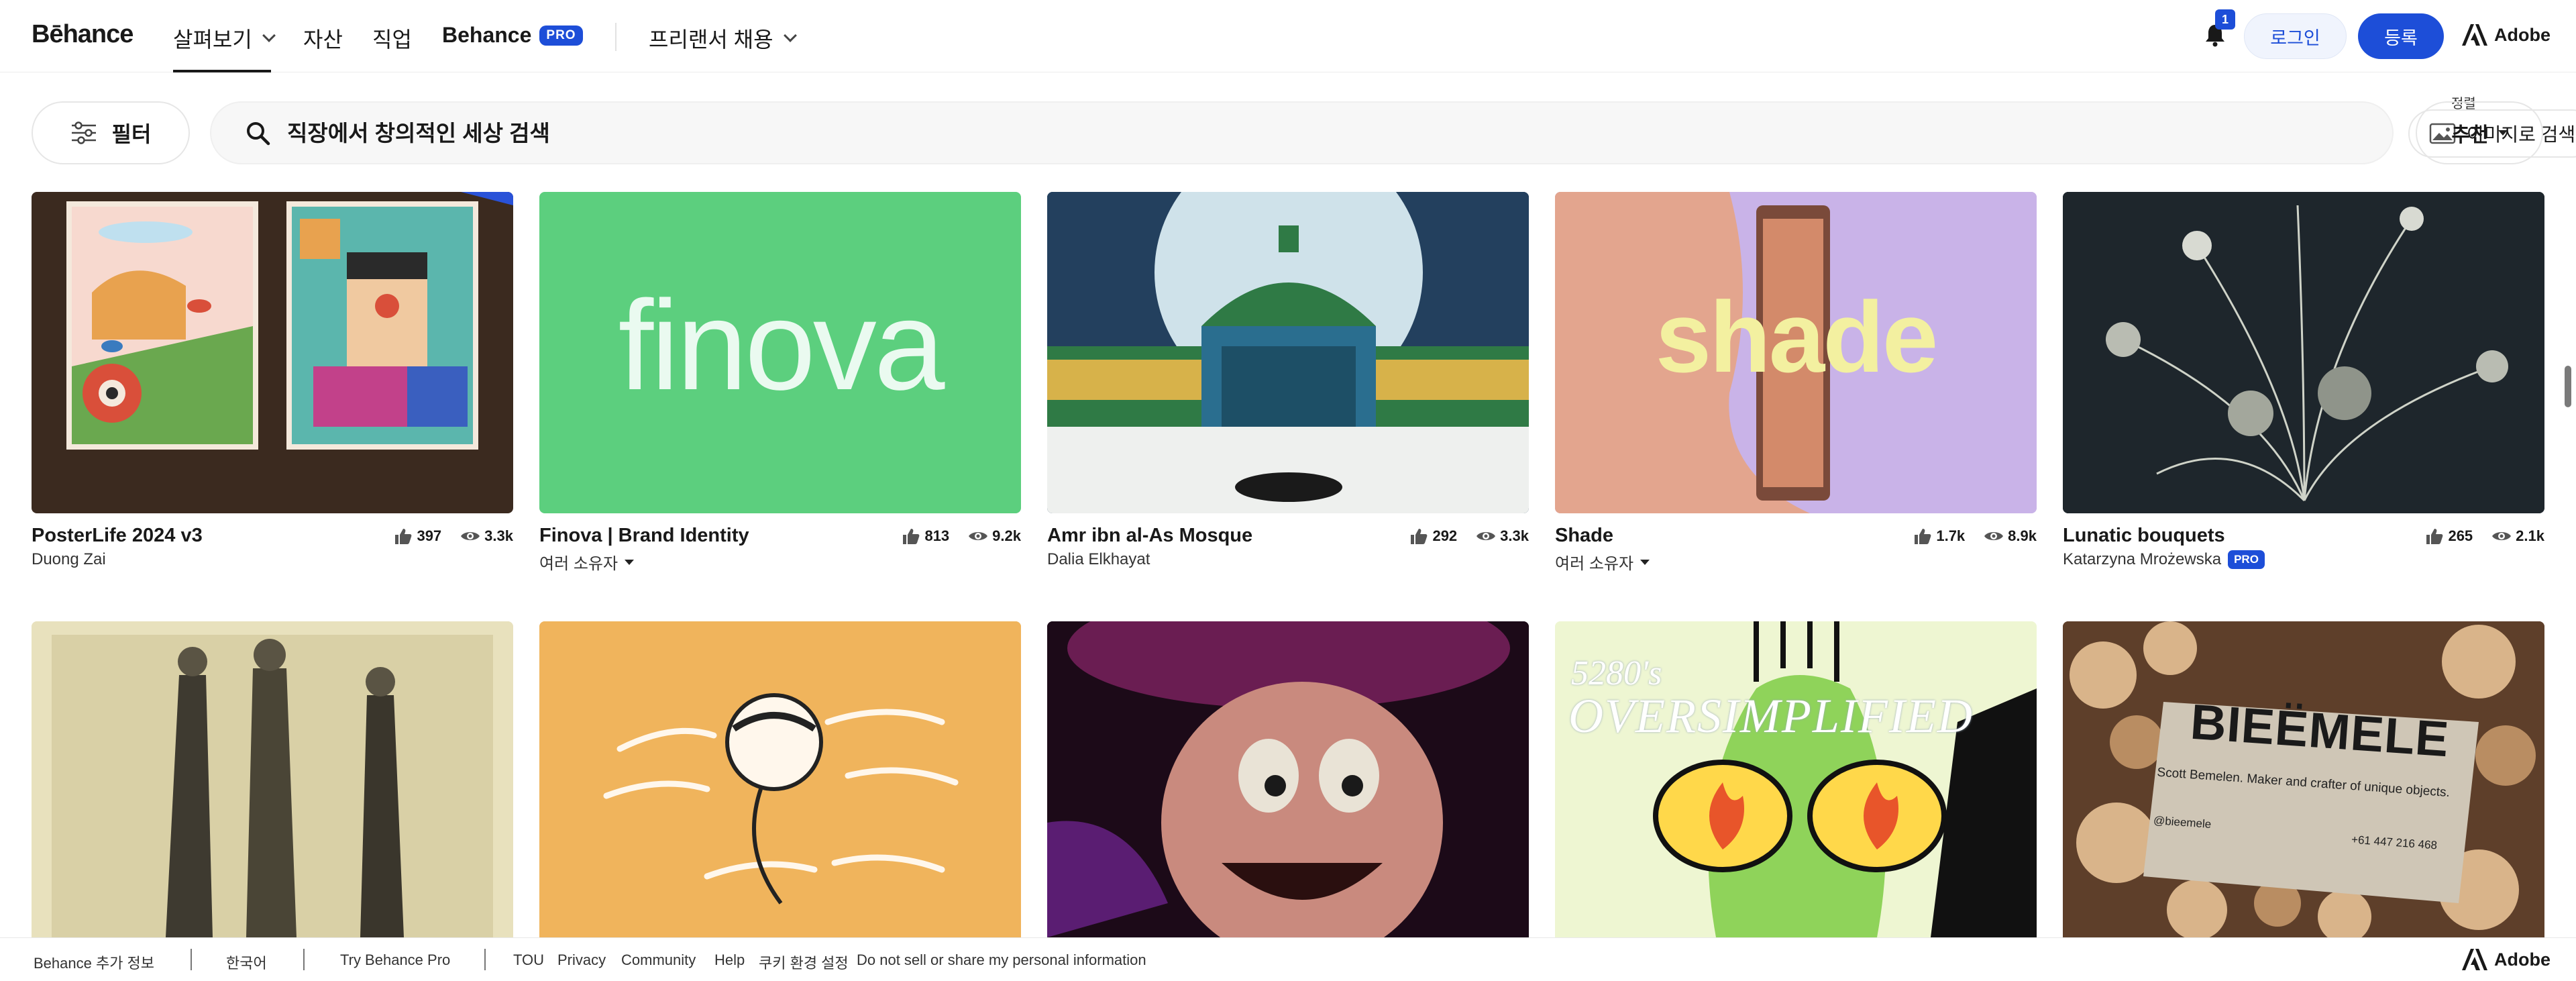 The width and height of the screenshot is (2576, 981). What do you see at coordinates (561, 35) in the screenshot?
I see `pro-badge: PRO` at bounding box center [561, 35].